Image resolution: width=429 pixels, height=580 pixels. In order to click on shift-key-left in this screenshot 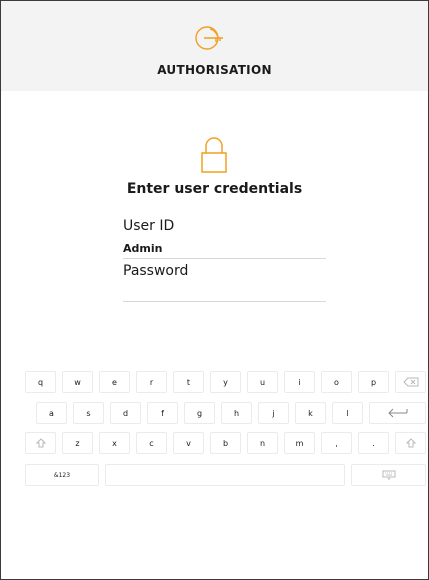, I will do `click(40, 443)`.